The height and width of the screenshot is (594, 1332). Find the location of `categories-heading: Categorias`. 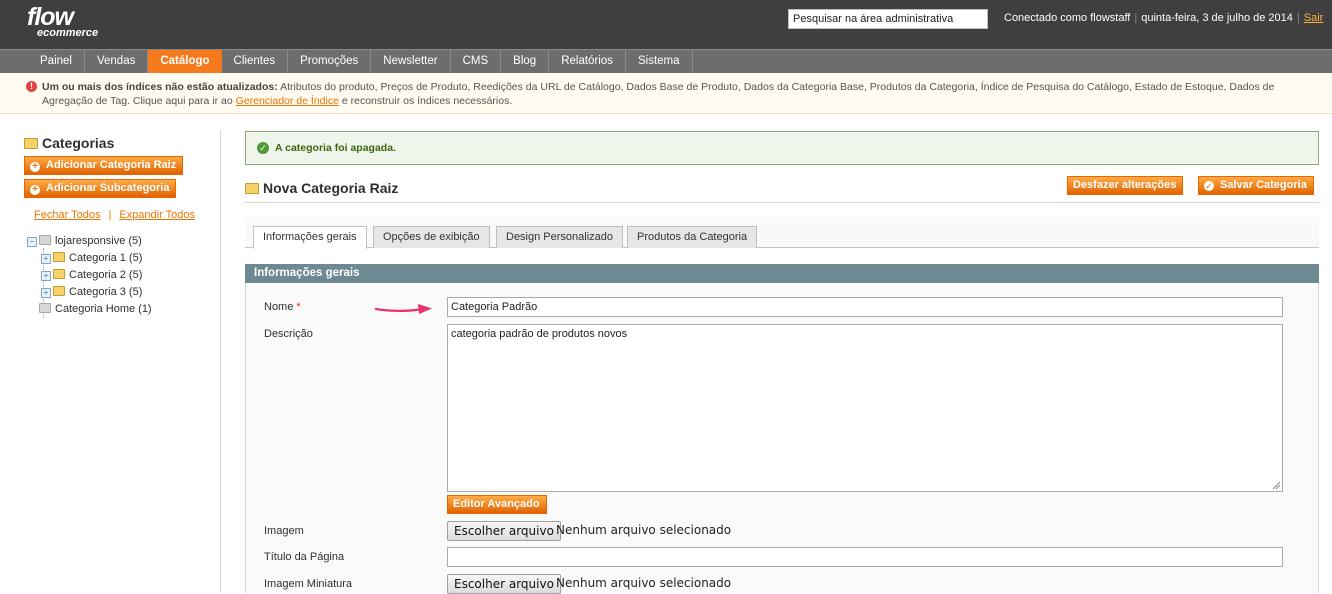

categories-heading: Categorias is located at coordinates (69, 143).